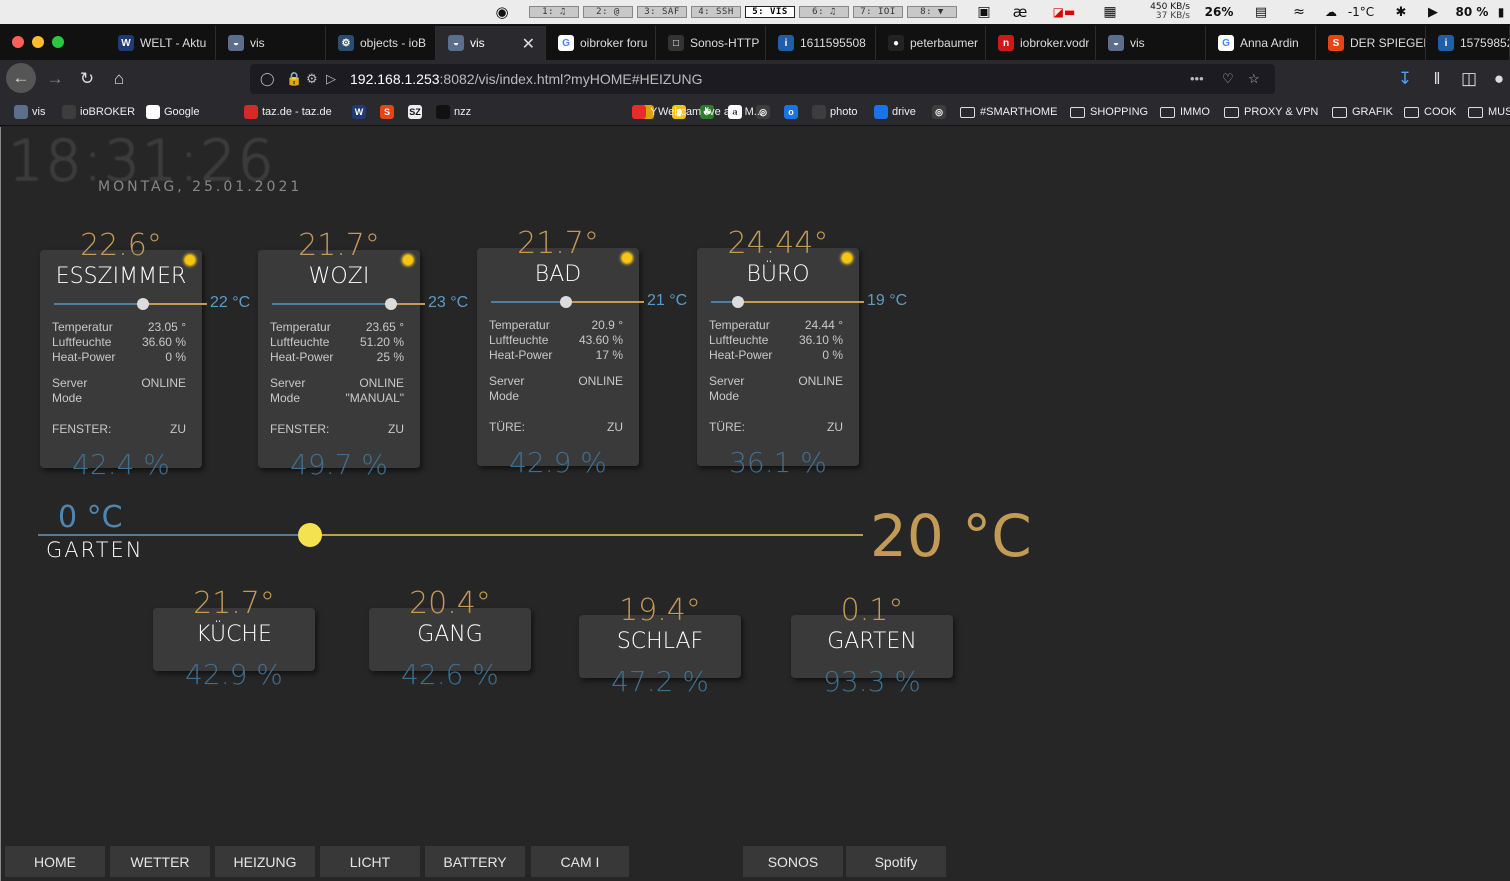  Describe the element at coordinates (87, 79) in the screenshot. I see `reload-button: ↻` at that location.